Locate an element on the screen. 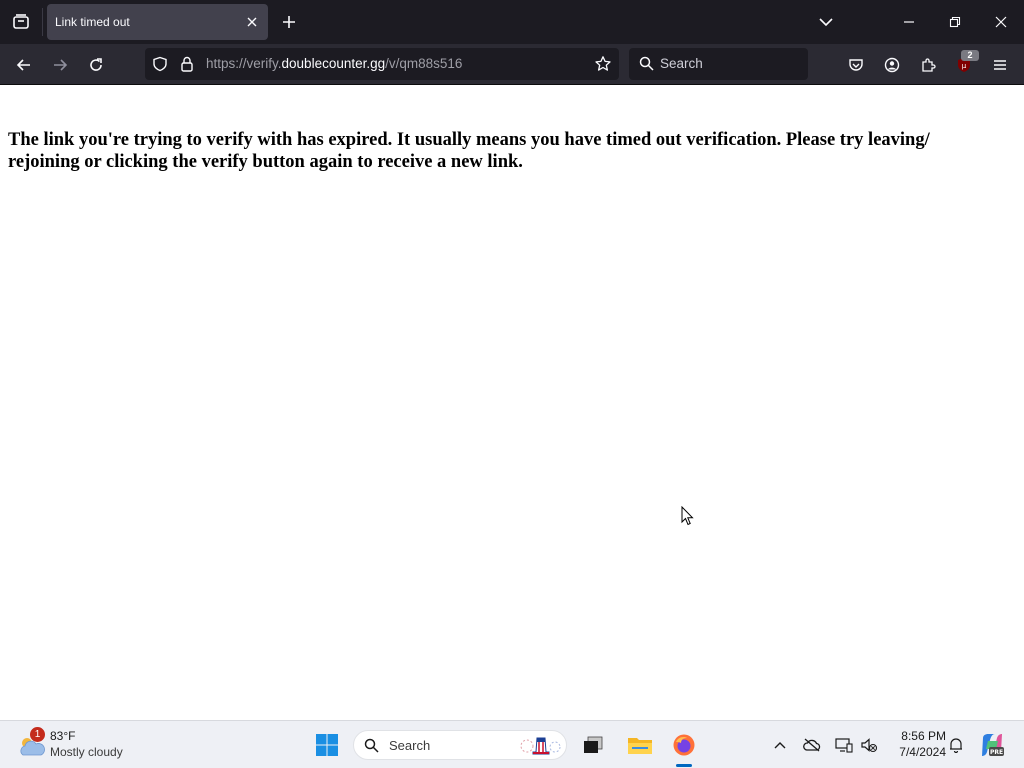 Image resolution: width=1024 pixels, height=768 pixels. app-menu-button is located at coordinates (1000, 65).